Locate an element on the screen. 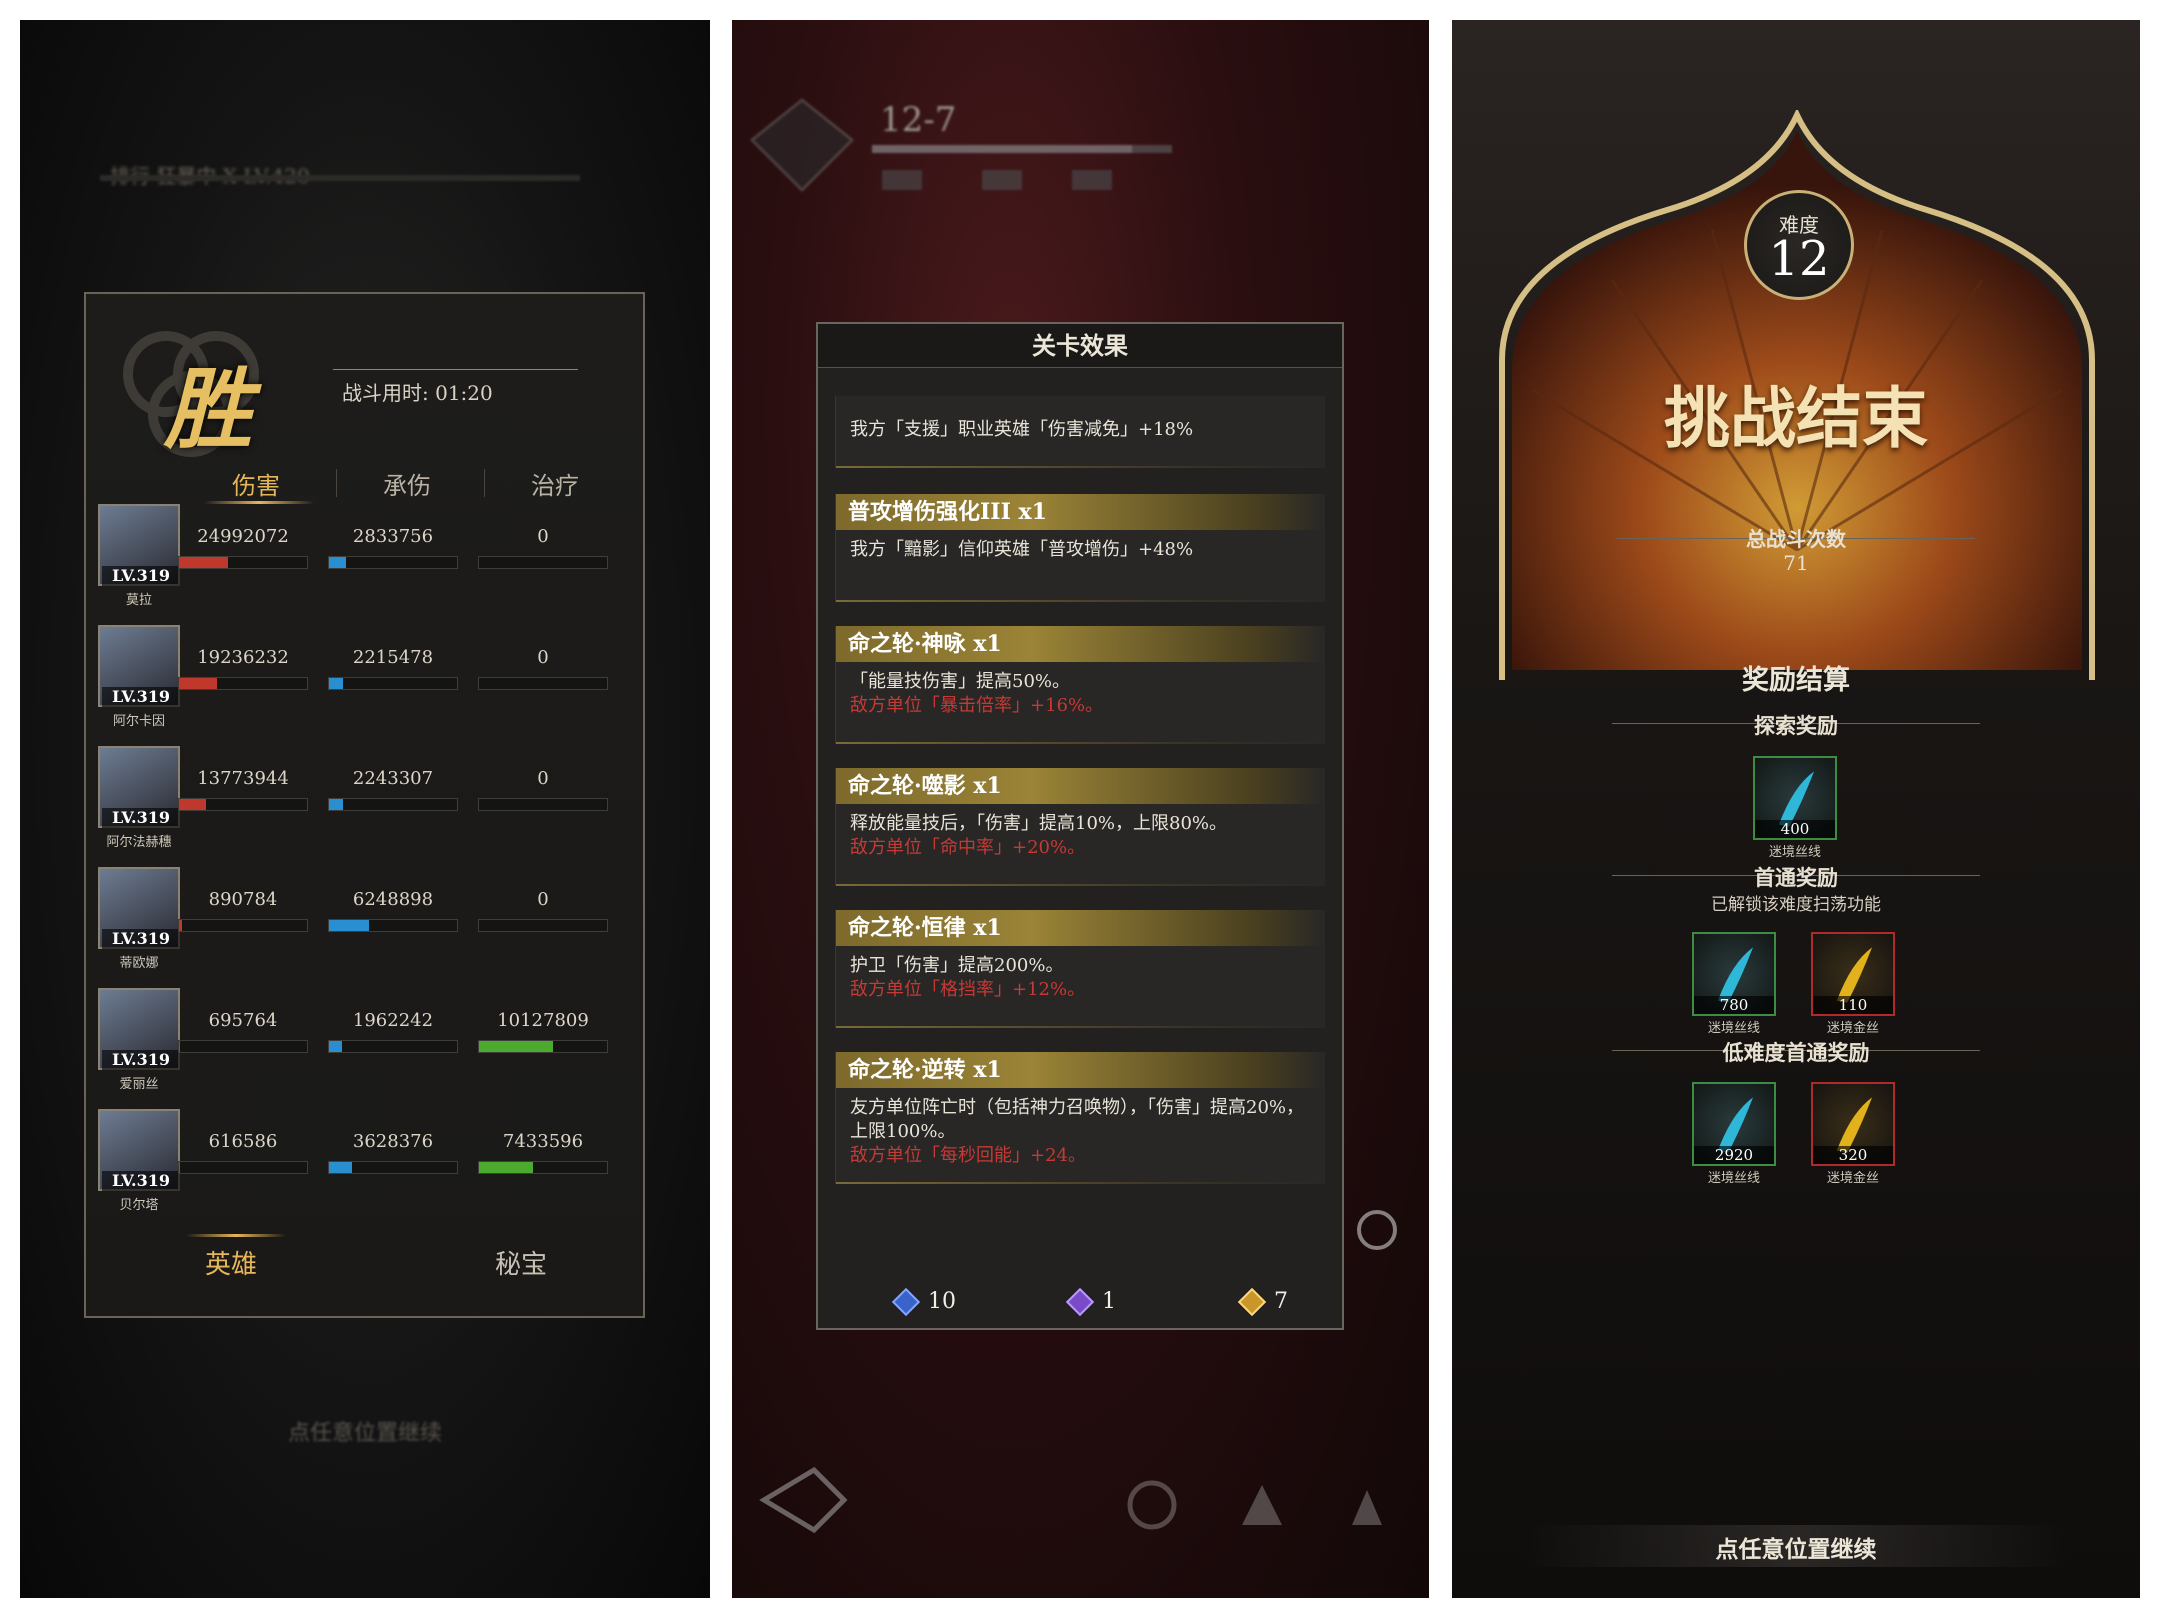 The image size is (2160, 1619). reward-summary-title: 奖励结算 is located at coordinates (1796, 680).